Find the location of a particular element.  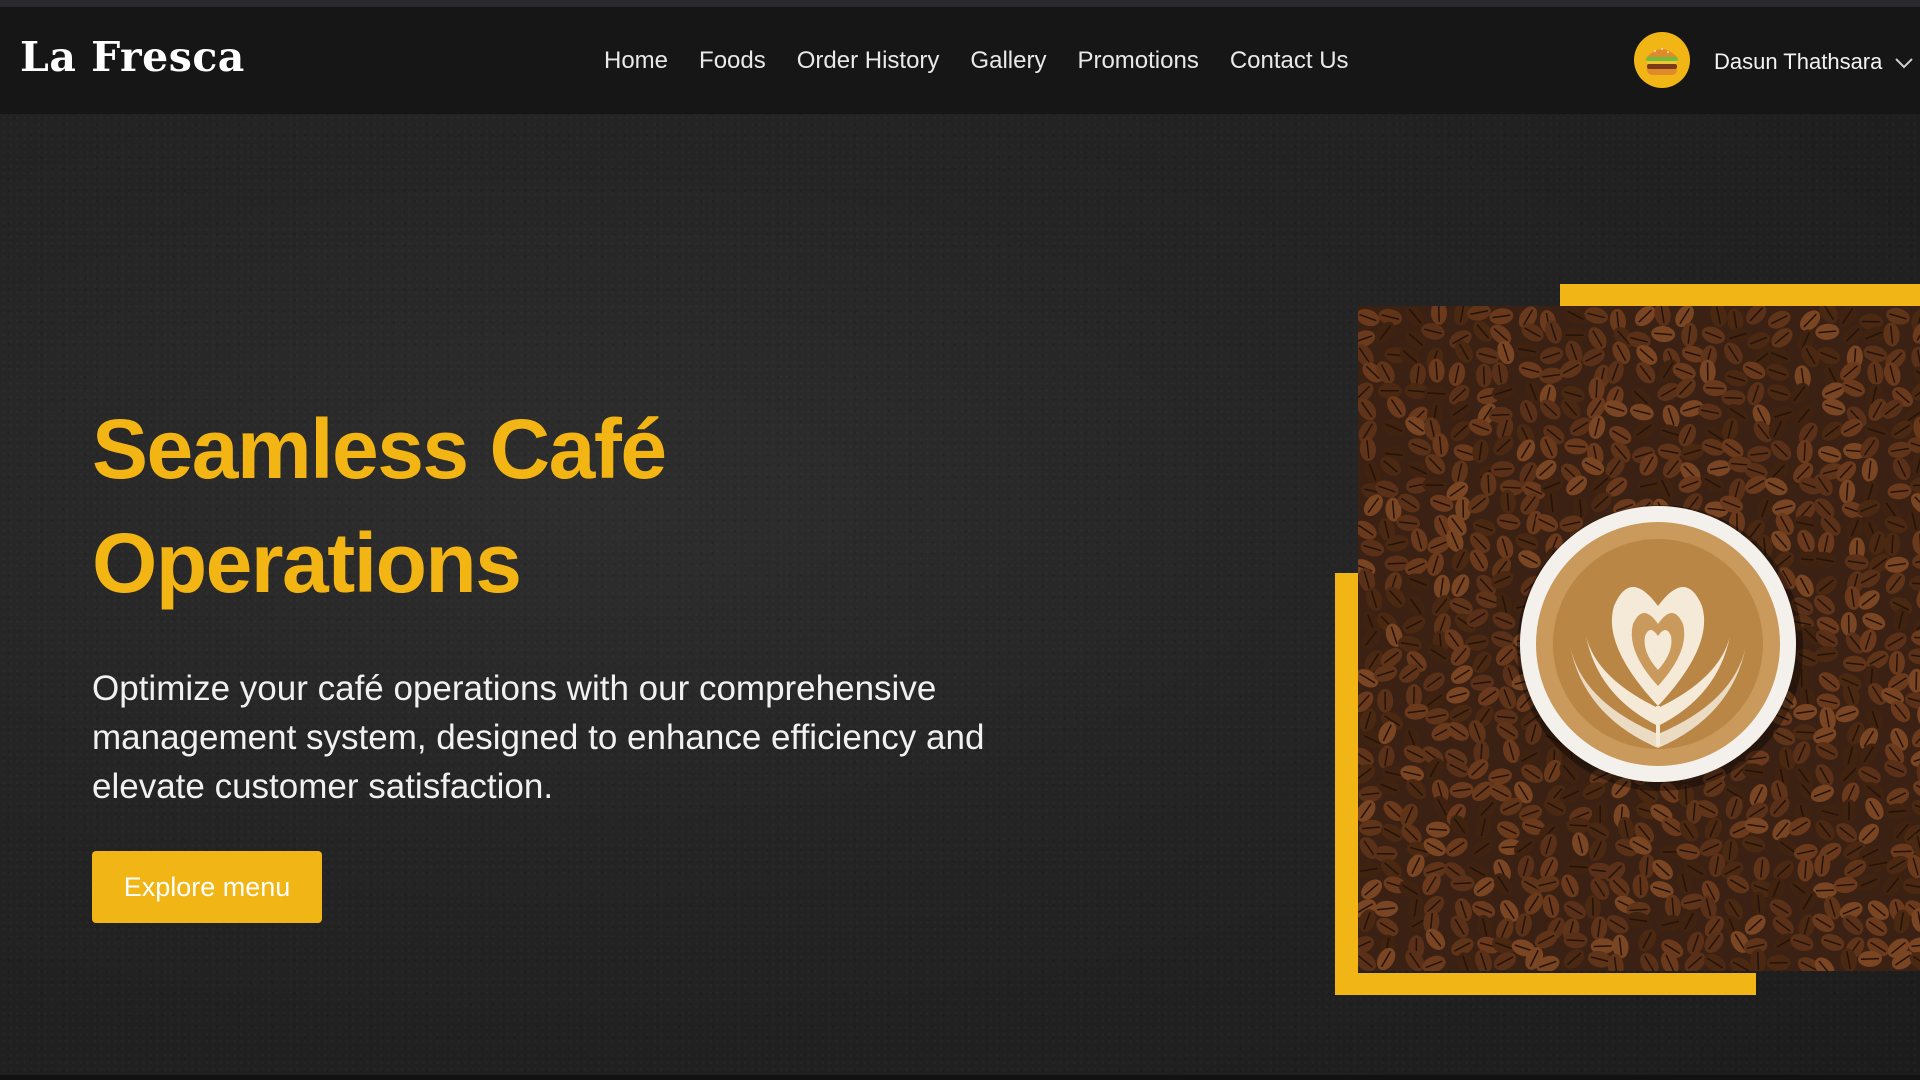

image-frame-bottom-accent is located at coordinates (1545, 984).